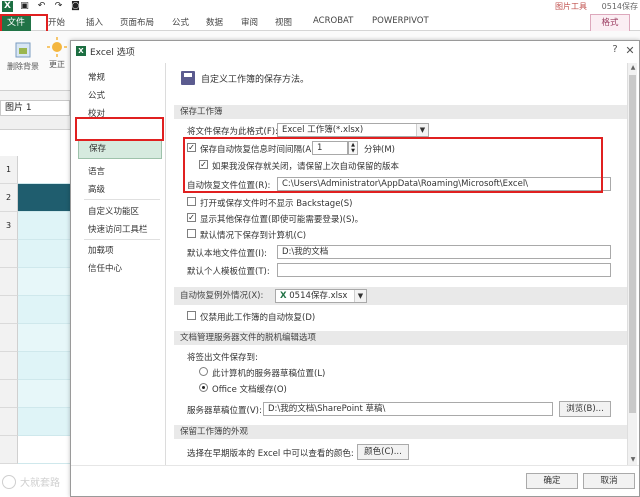  Describe the element at coordinates (94, 22) in the screenshot. I see `tab-insert: 插入` at that location.